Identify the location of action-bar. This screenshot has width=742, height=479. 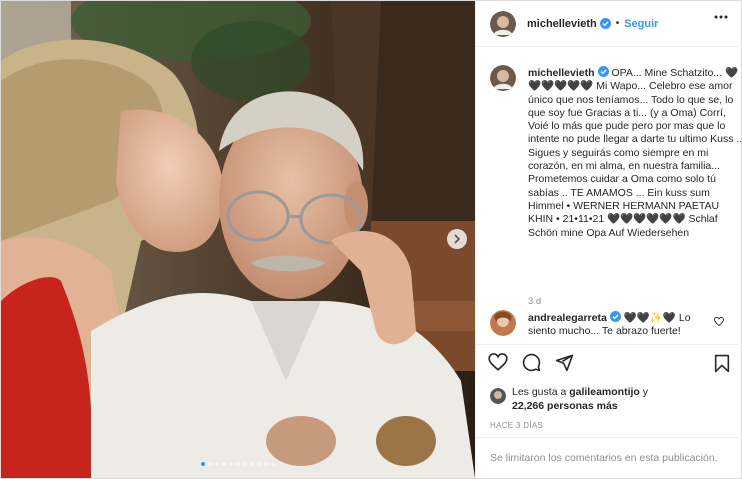
(609, 361).